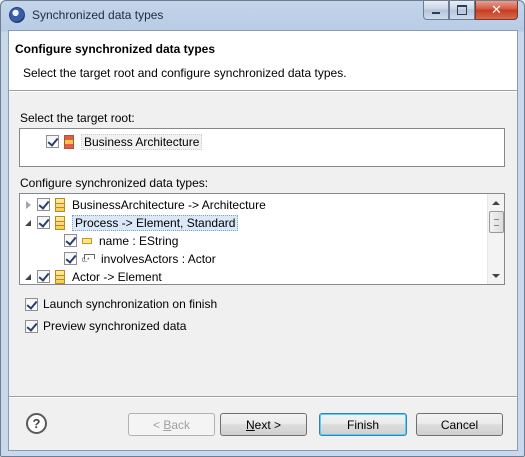 The width and height of the screenshot is (525, 457). Describe the element at coordinates (17, 15) in the screenshot. I see `eclipse-app-icon` at that location.